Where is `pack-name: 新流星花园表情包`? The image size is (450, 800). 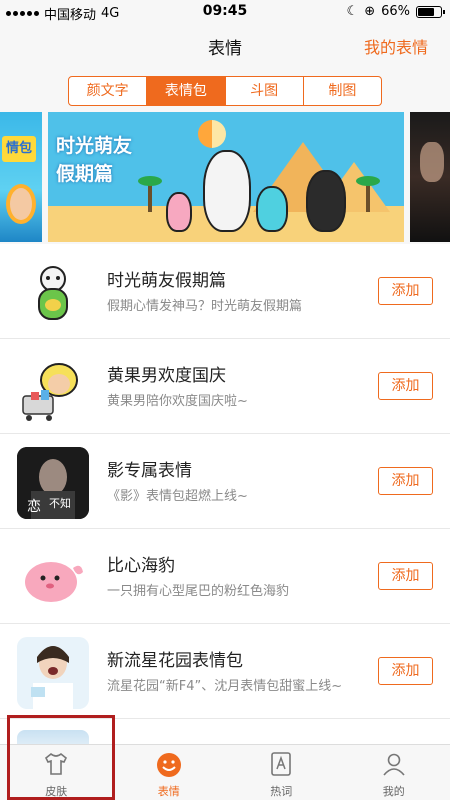
pack-name: 新流星花园表情包 is located at coordinates (175, 661).